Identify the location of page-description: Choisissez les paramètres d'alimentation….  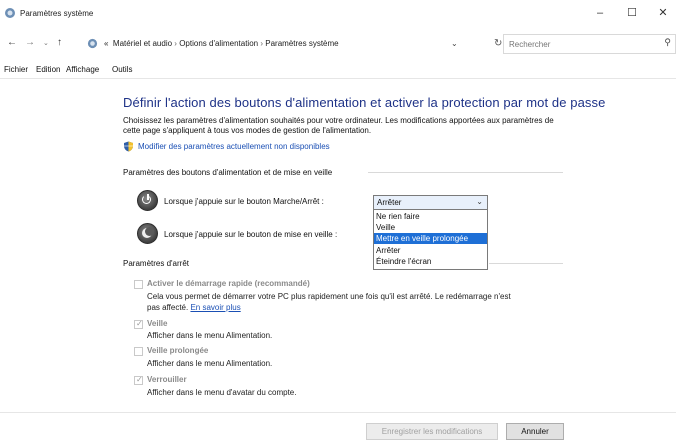
(338, 125).